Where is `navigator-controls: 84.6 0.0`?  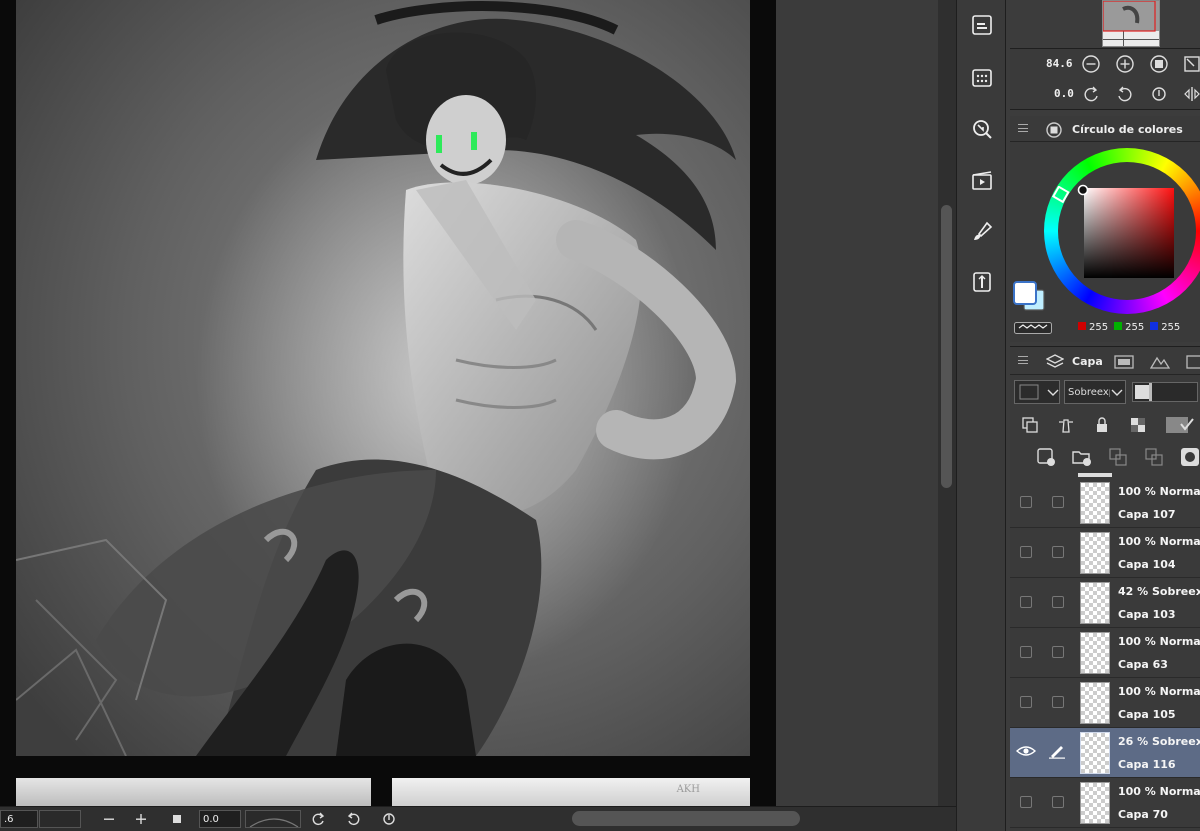
navigator-controls: 84.6 0.0 is located at coordinates (1105, 79).